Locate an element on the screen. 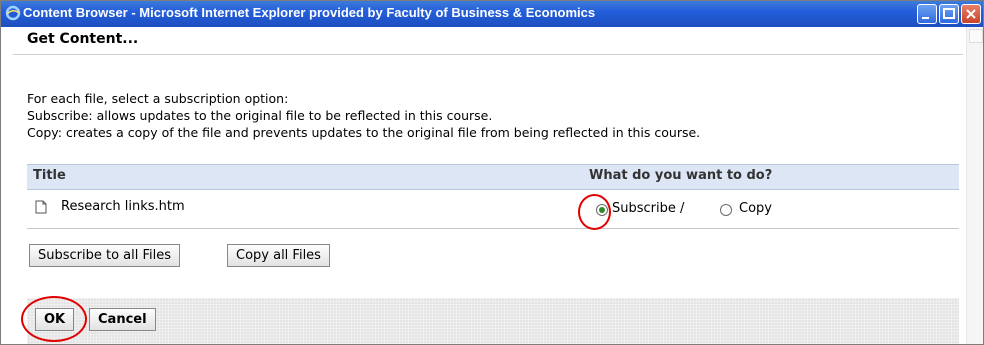  table-row: Research links.htm Subscribe / Copy is located at coordinates (493, 209).